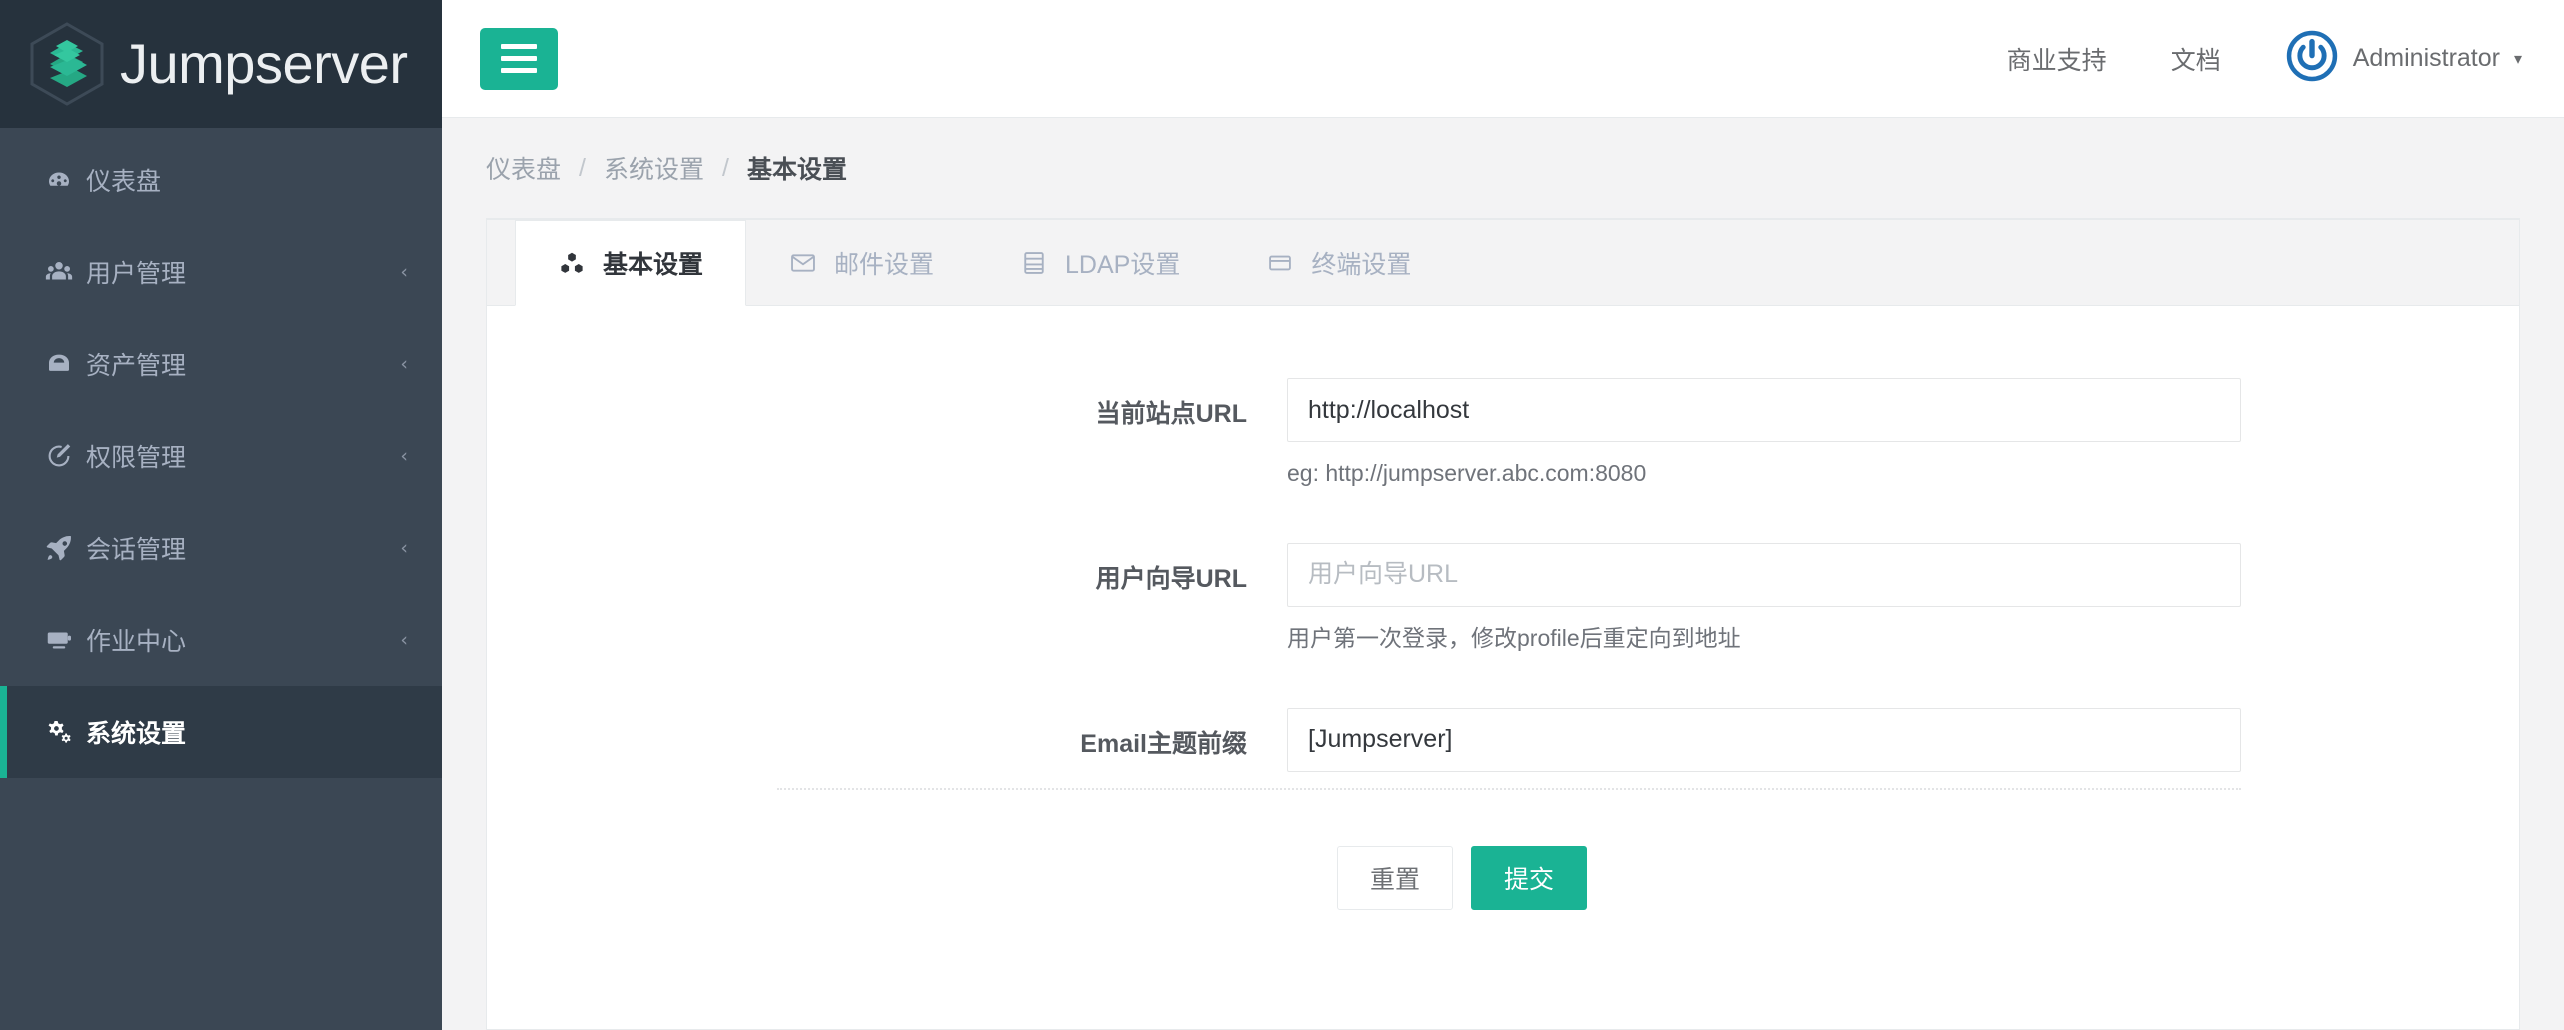 This screenshot has height=1030, width=2564. I want to click on gears-icon, so click(65, 732).